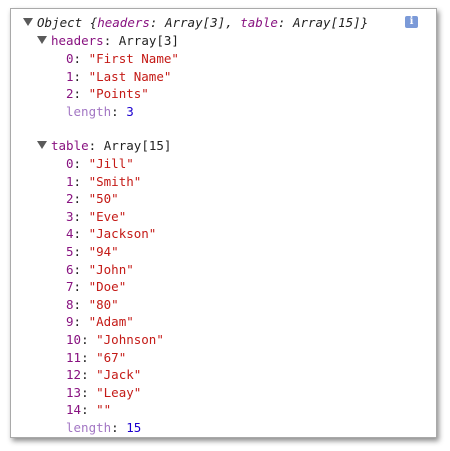 This screenshot has height=451, width=450. I want to click on table-item-row: 10: "Johnson", so click(115, 339).